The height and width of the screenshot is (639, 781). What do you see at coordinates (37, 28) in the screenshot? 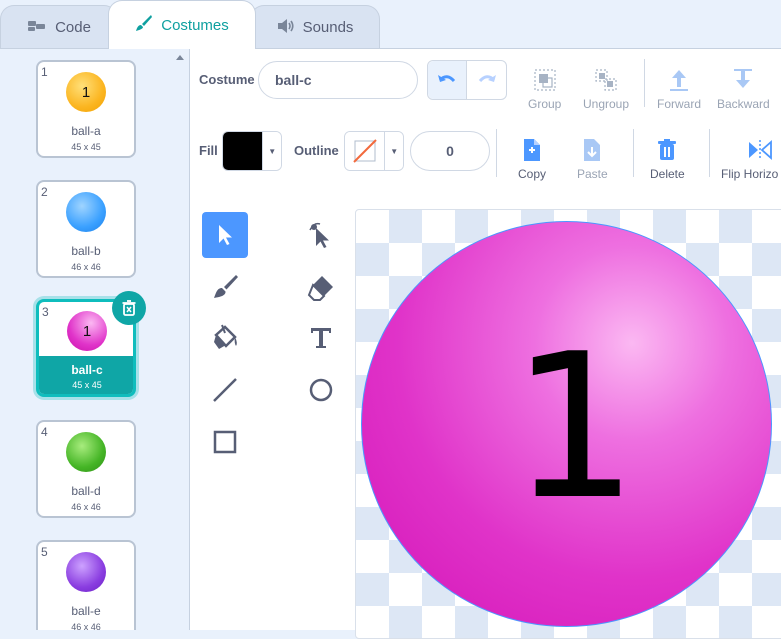
I see `code-icon` at bounding box center [37, 28].